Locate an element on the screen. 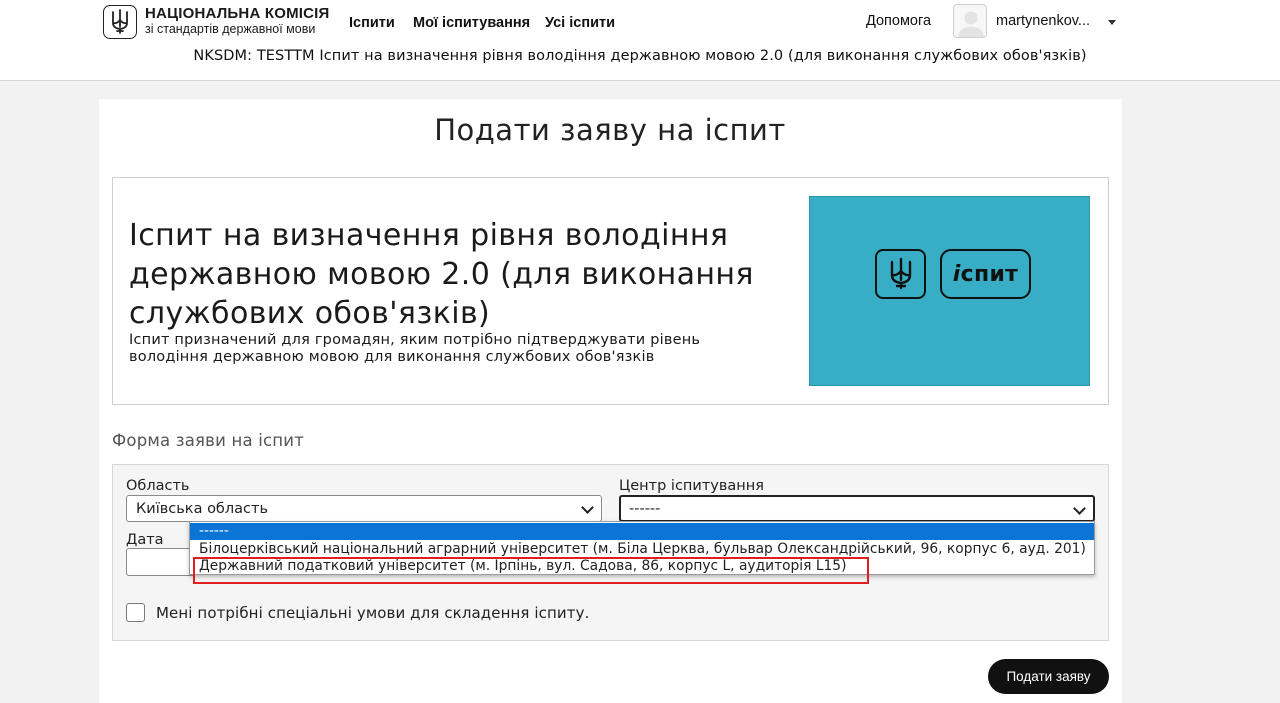 Image resolution: width=1280 pixels, height=703 pixels. center-select: ------ is located at coordinates (857, 508).